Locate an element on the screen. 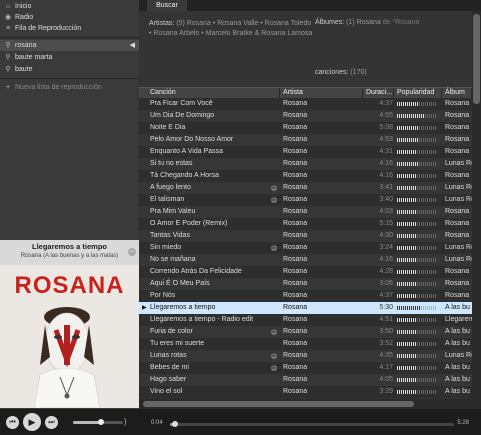 Image resolution: width=481 pixels, height=435 pixels. play-button: ▶ is located at coordinates (32, 422).